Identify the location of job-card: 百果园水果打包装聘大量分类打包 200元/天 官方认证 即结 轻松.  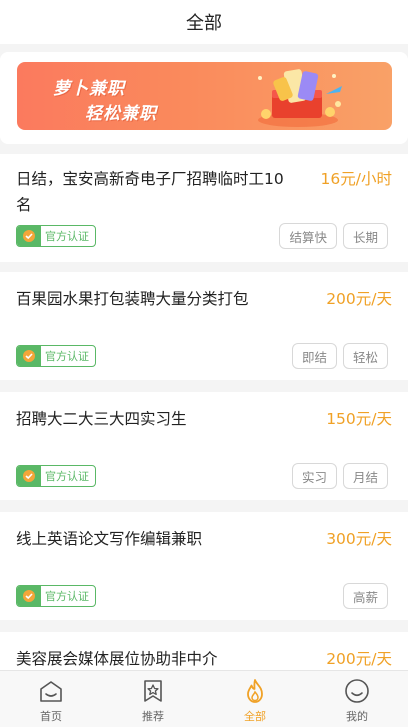
(204, 326).